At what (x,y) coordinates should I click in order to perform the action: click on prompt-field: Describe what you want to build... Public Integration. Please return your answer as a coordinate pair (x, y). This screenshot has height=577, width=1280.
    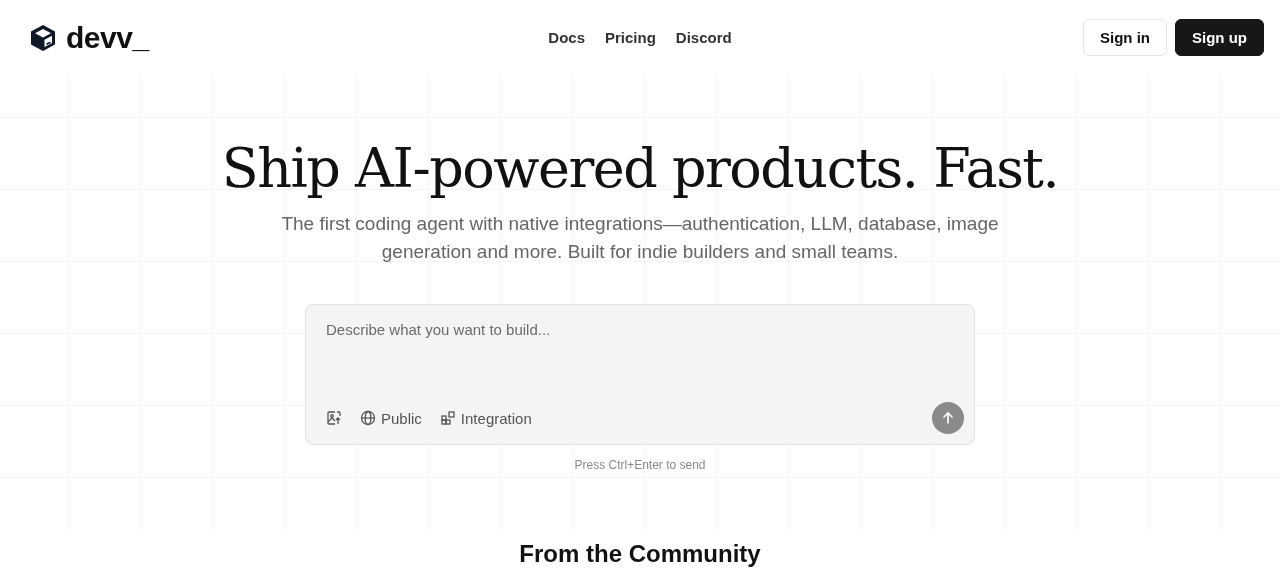
    Looking at the image, I should click on (640, 374).